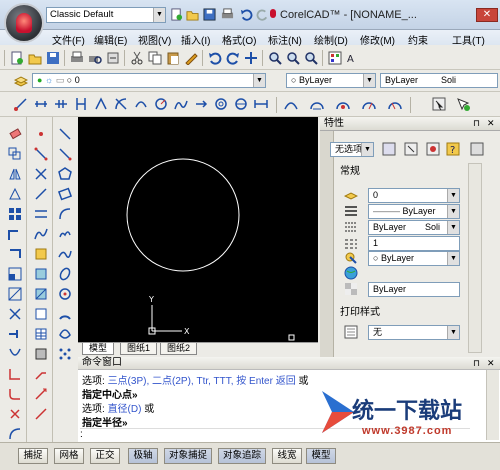  Describe the element at coordinates (113, 58) in the screenshot. I see `publish-icon` at that location.